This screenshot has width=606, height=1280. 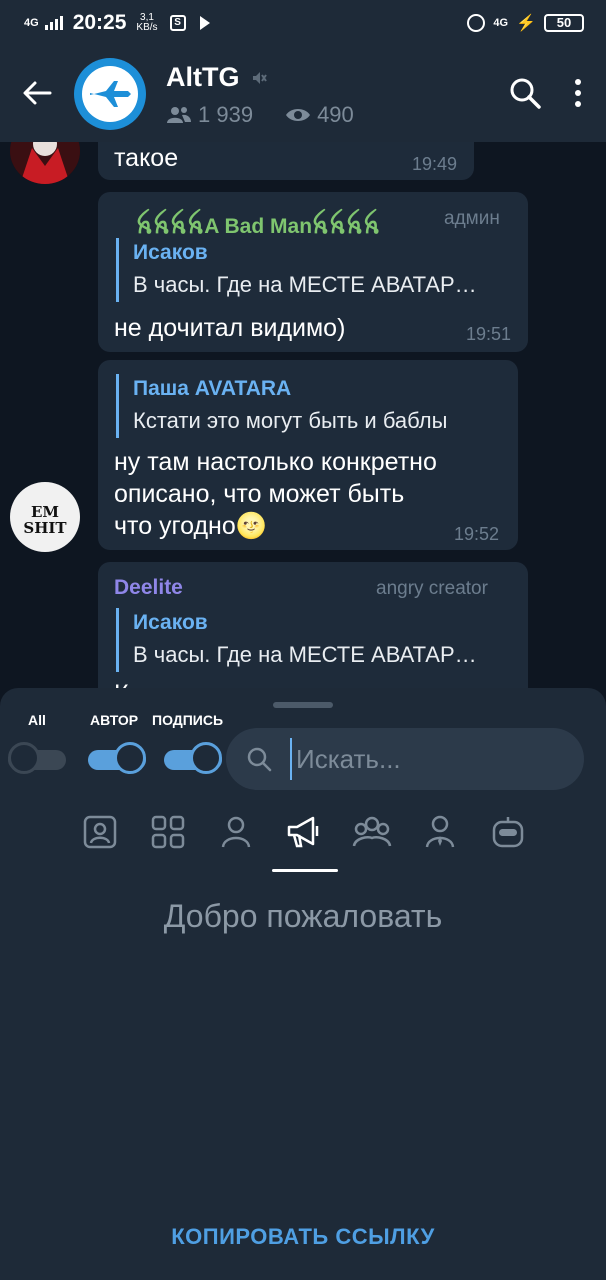 I want to click on subscriber-count: 1 939, so click(x=226, y=114).